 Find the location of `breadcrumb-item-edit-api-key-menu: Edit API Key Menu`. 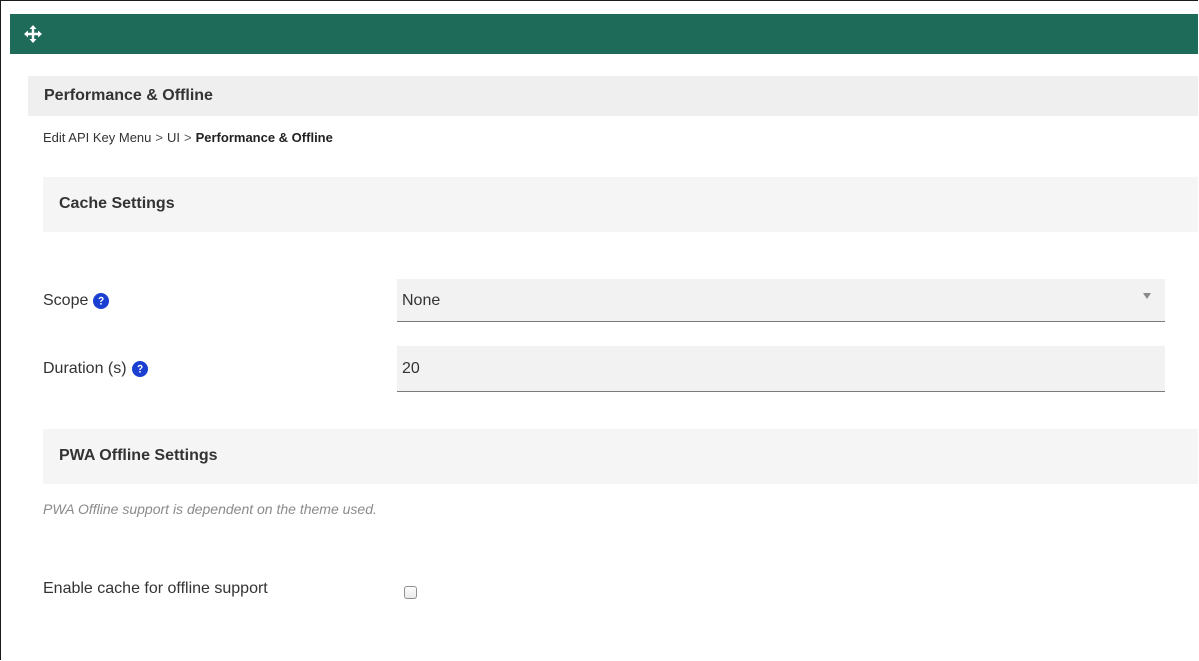

breadcrumb-item-edit-api-key-menu: Edit API Key Menu is located at coordinates (97, 137).